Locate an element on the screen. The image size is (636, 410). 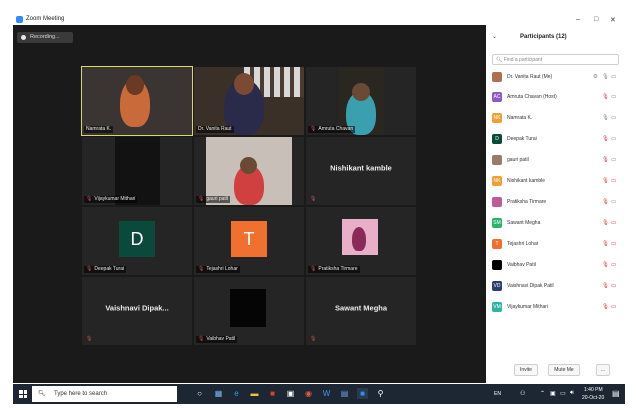
close-icon: ✕ is located at coordinates (613, 20).